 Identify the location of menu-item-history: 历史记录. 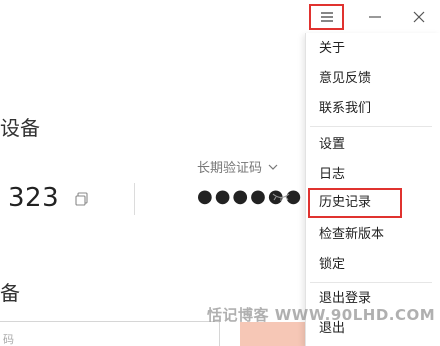
(355, 203).